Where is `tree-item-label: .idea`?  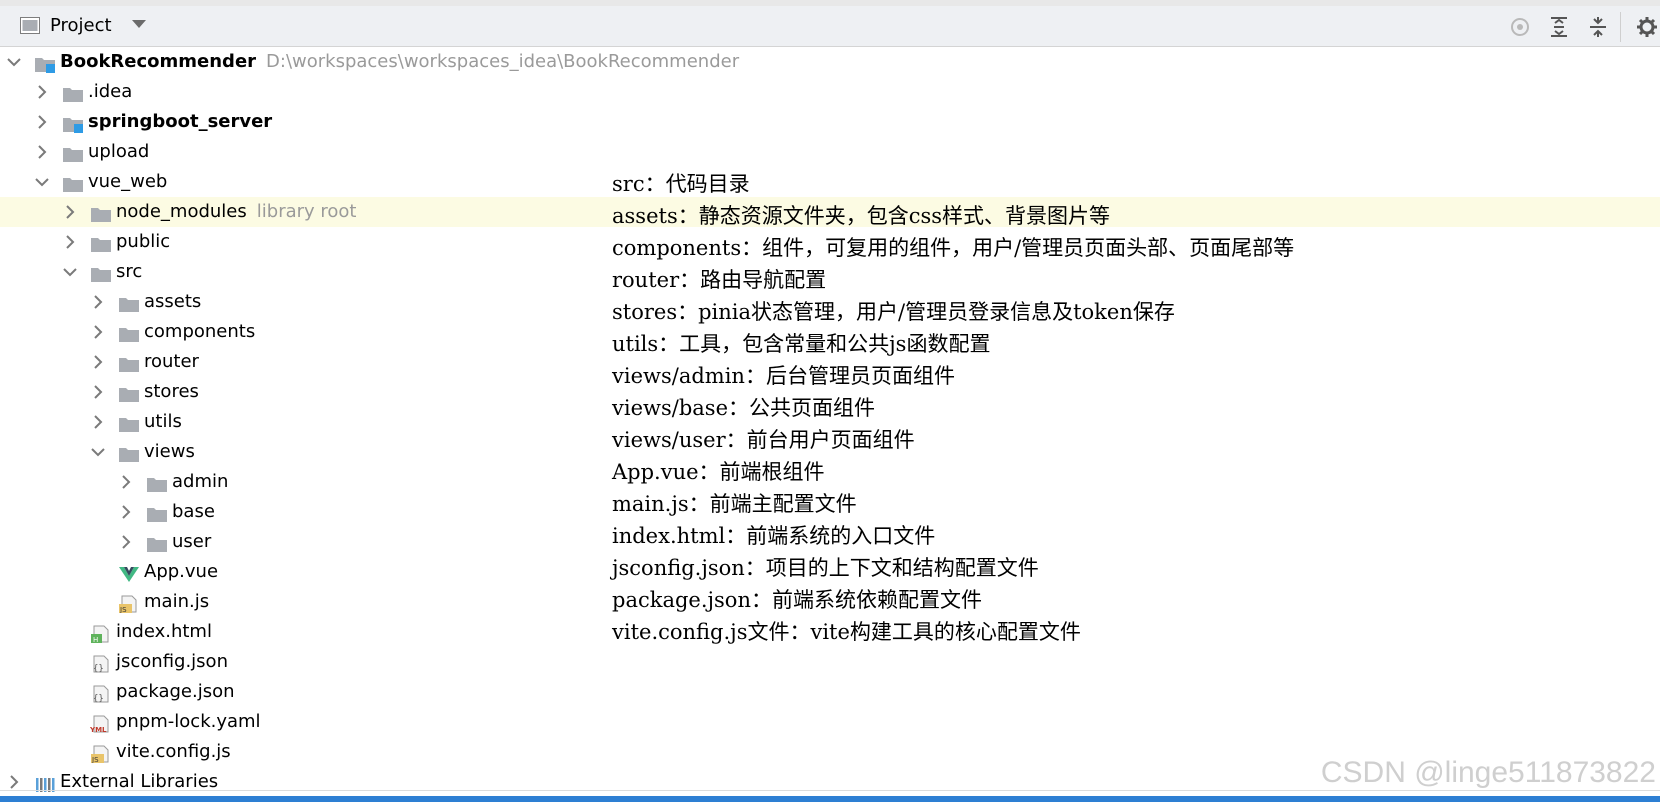 tree-item-label: .idea is located at coordinates (110, 92).